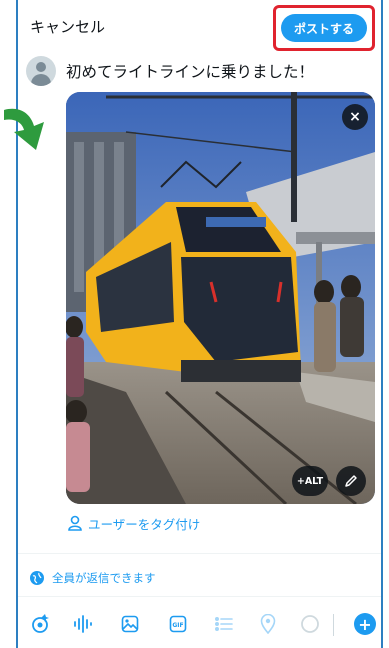 The image size is (389, 648). I want to click on post-button-highlight: ポストする, so click(324, 28).